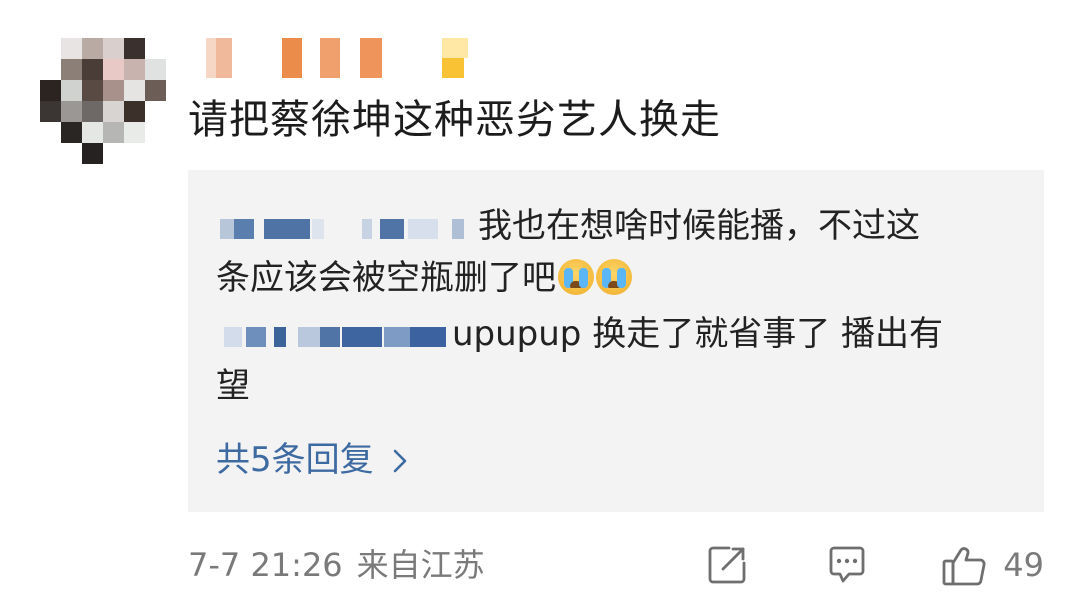 This screenshot has height=600, width=1080. I want to click on location-source: 来自江苏, so click(420, 565).